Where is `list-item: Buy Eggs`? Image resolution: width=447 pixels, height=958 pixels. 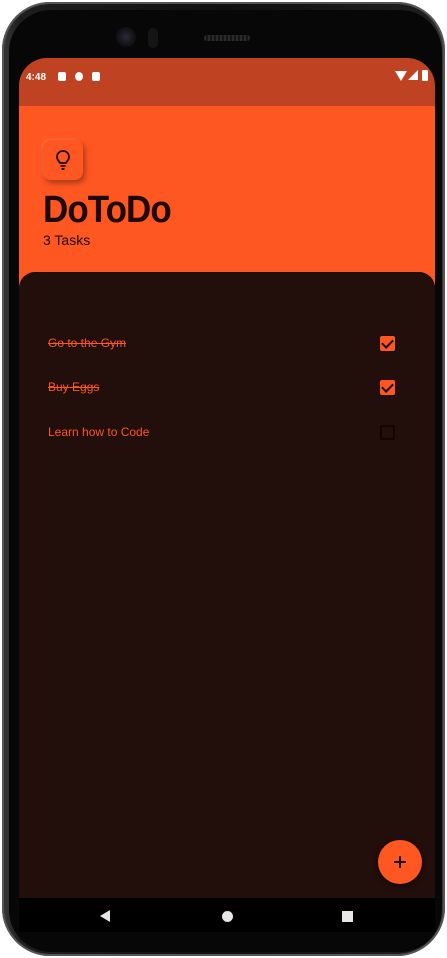 list-item: Buy Eggs is located at coordinates (223, 388).